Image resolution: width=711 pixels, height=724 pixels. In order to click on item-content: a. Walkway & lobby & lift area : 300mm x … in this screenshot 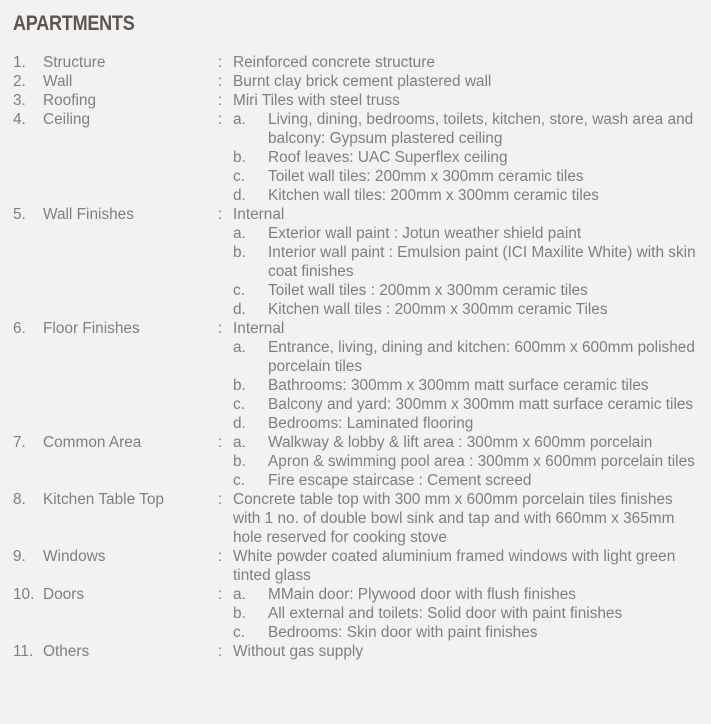, I will do `click(468, 461)`.